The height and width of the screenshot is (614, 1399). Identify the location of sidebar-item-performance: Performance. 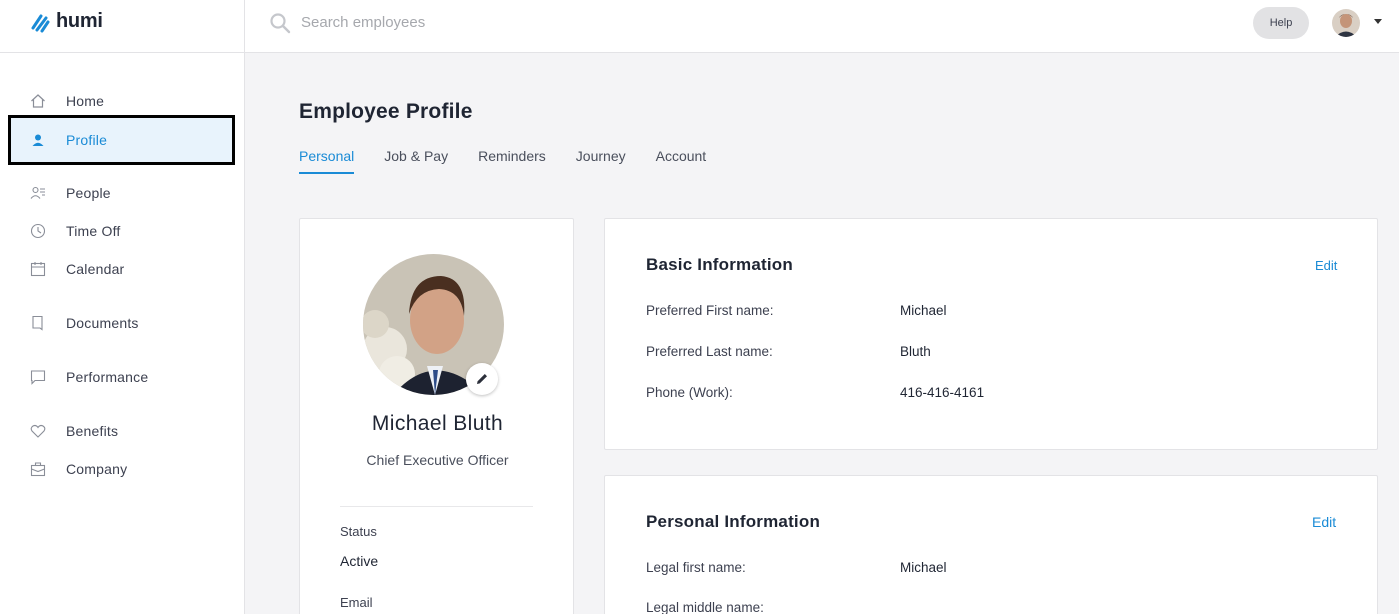
(89, 377).